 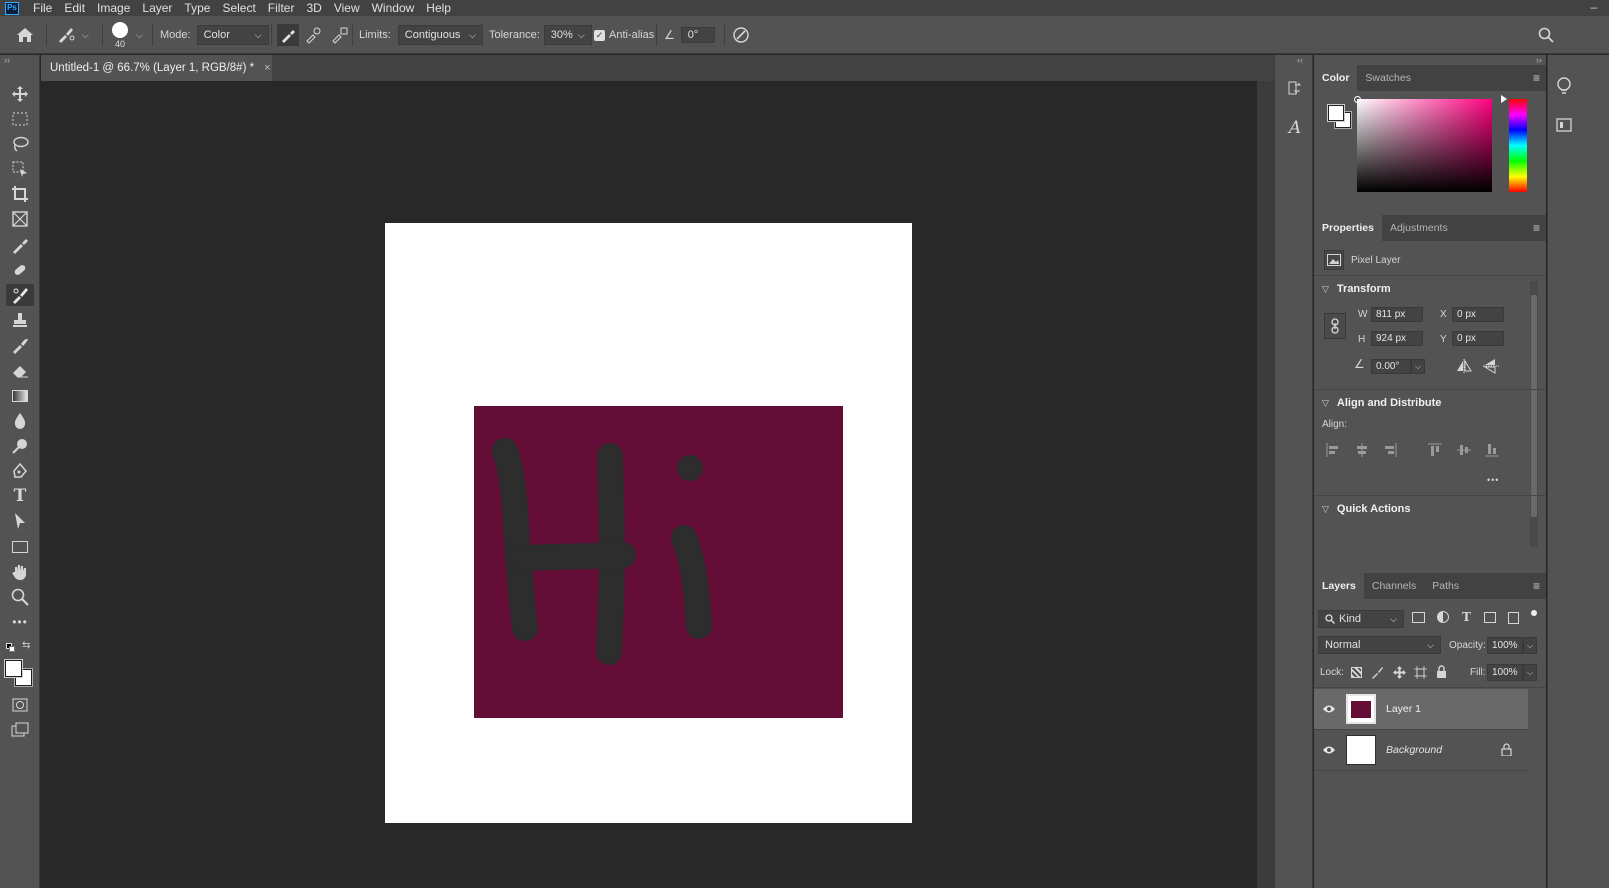 I want to click on eraser-tool, so click(x=20, y=370).